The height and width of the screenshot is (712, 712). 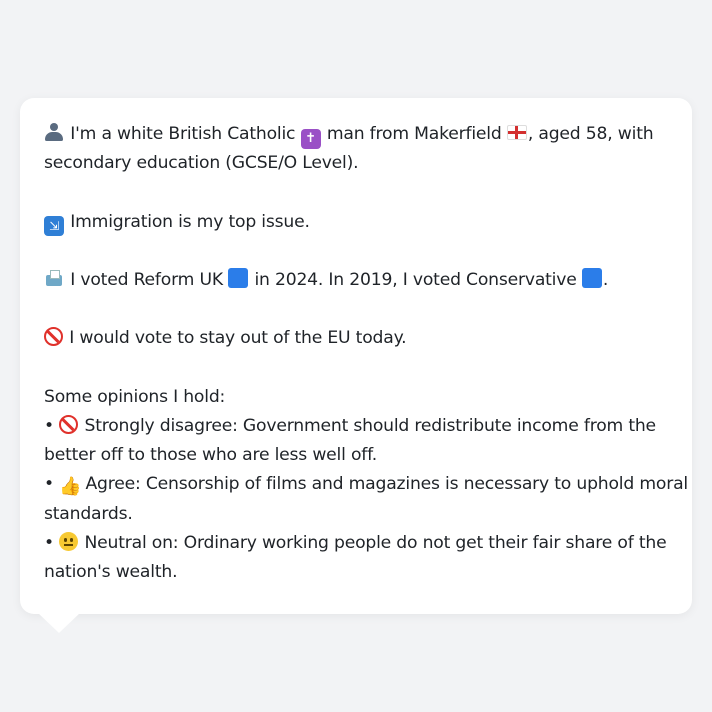 I want to click on vote-text-1: I voted Reform UK, so click(x=146, y=279).